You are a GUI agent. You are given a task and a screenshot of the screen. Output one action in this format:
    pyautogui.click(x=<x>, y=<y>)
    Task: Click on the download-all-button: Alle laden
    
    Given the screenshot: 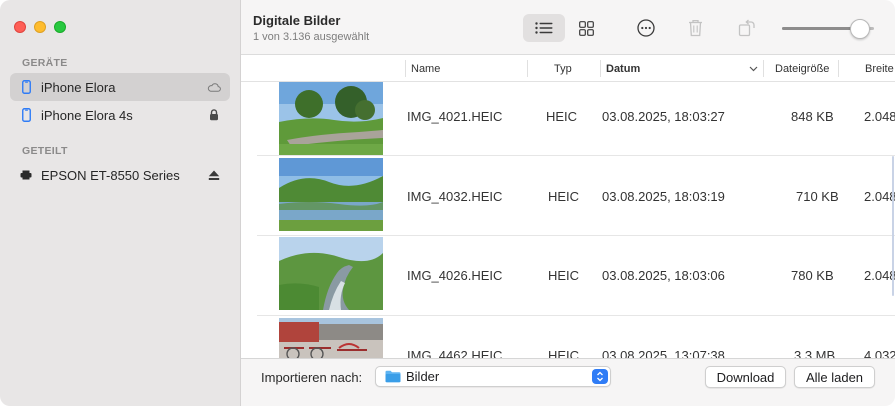 What is the action you would take?
    pyautogui.click(x=834, y=377)
    